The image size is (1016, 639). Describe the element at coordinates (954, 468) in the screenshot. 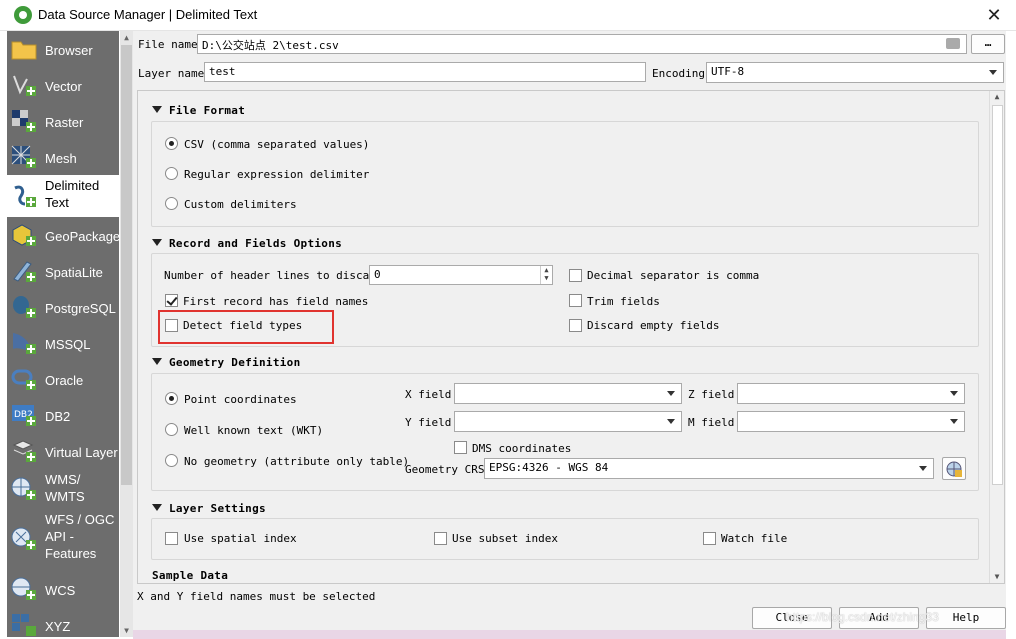

I see `select-crs-button` at that location.